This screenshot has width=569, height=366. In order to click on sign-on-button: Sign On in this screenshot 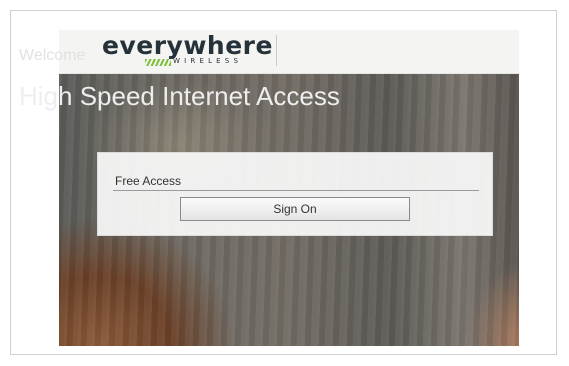, I will do `click(295, 209)`.